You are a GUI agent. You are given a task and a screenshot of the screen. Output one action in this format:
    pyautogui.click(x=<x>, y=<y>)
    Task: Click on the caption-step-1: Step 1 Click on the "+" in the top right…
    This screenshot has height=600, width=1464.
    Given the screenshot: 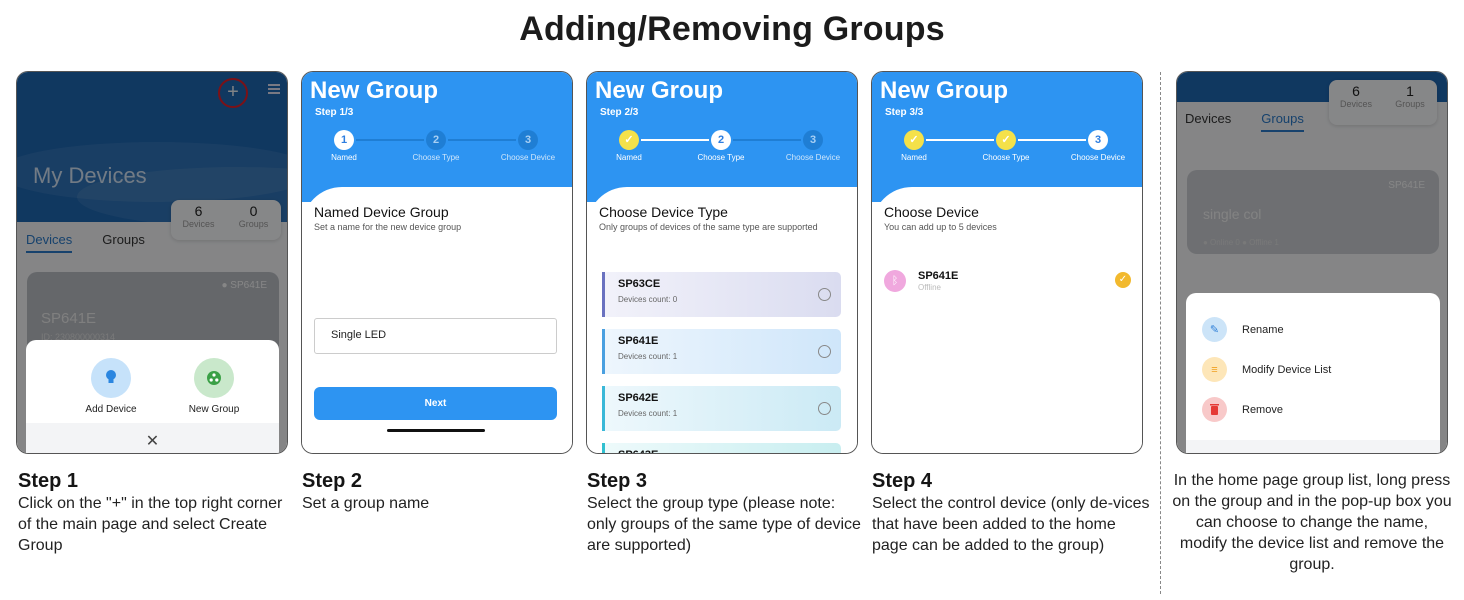 What is the action you would take?
    pyautogui.click(x=158, y=513)
    